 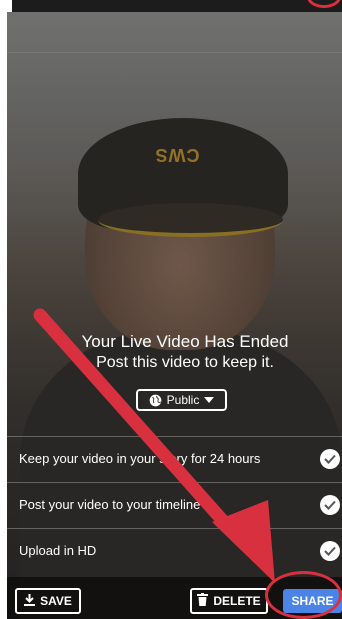 What do you see at coordinates (203, 601) in the screenshot?
I see `trash-icon` at bounding box center [203, 601].